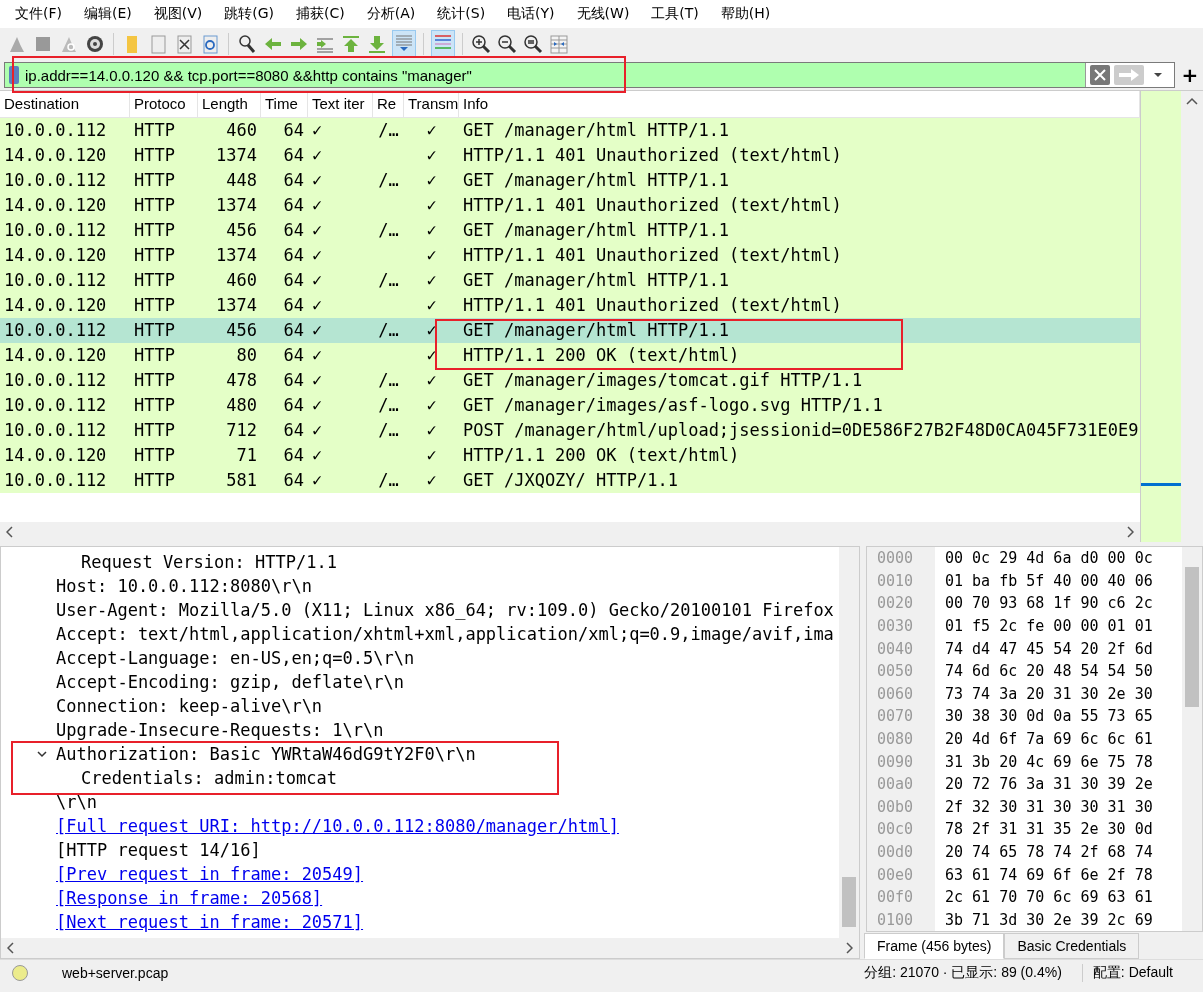 Image resolution: width=1203 pixels, height=992 pixels. Describe the element at coordinates (241, 130) in the screenshot. I see `table-cell-text: 460` at that location.